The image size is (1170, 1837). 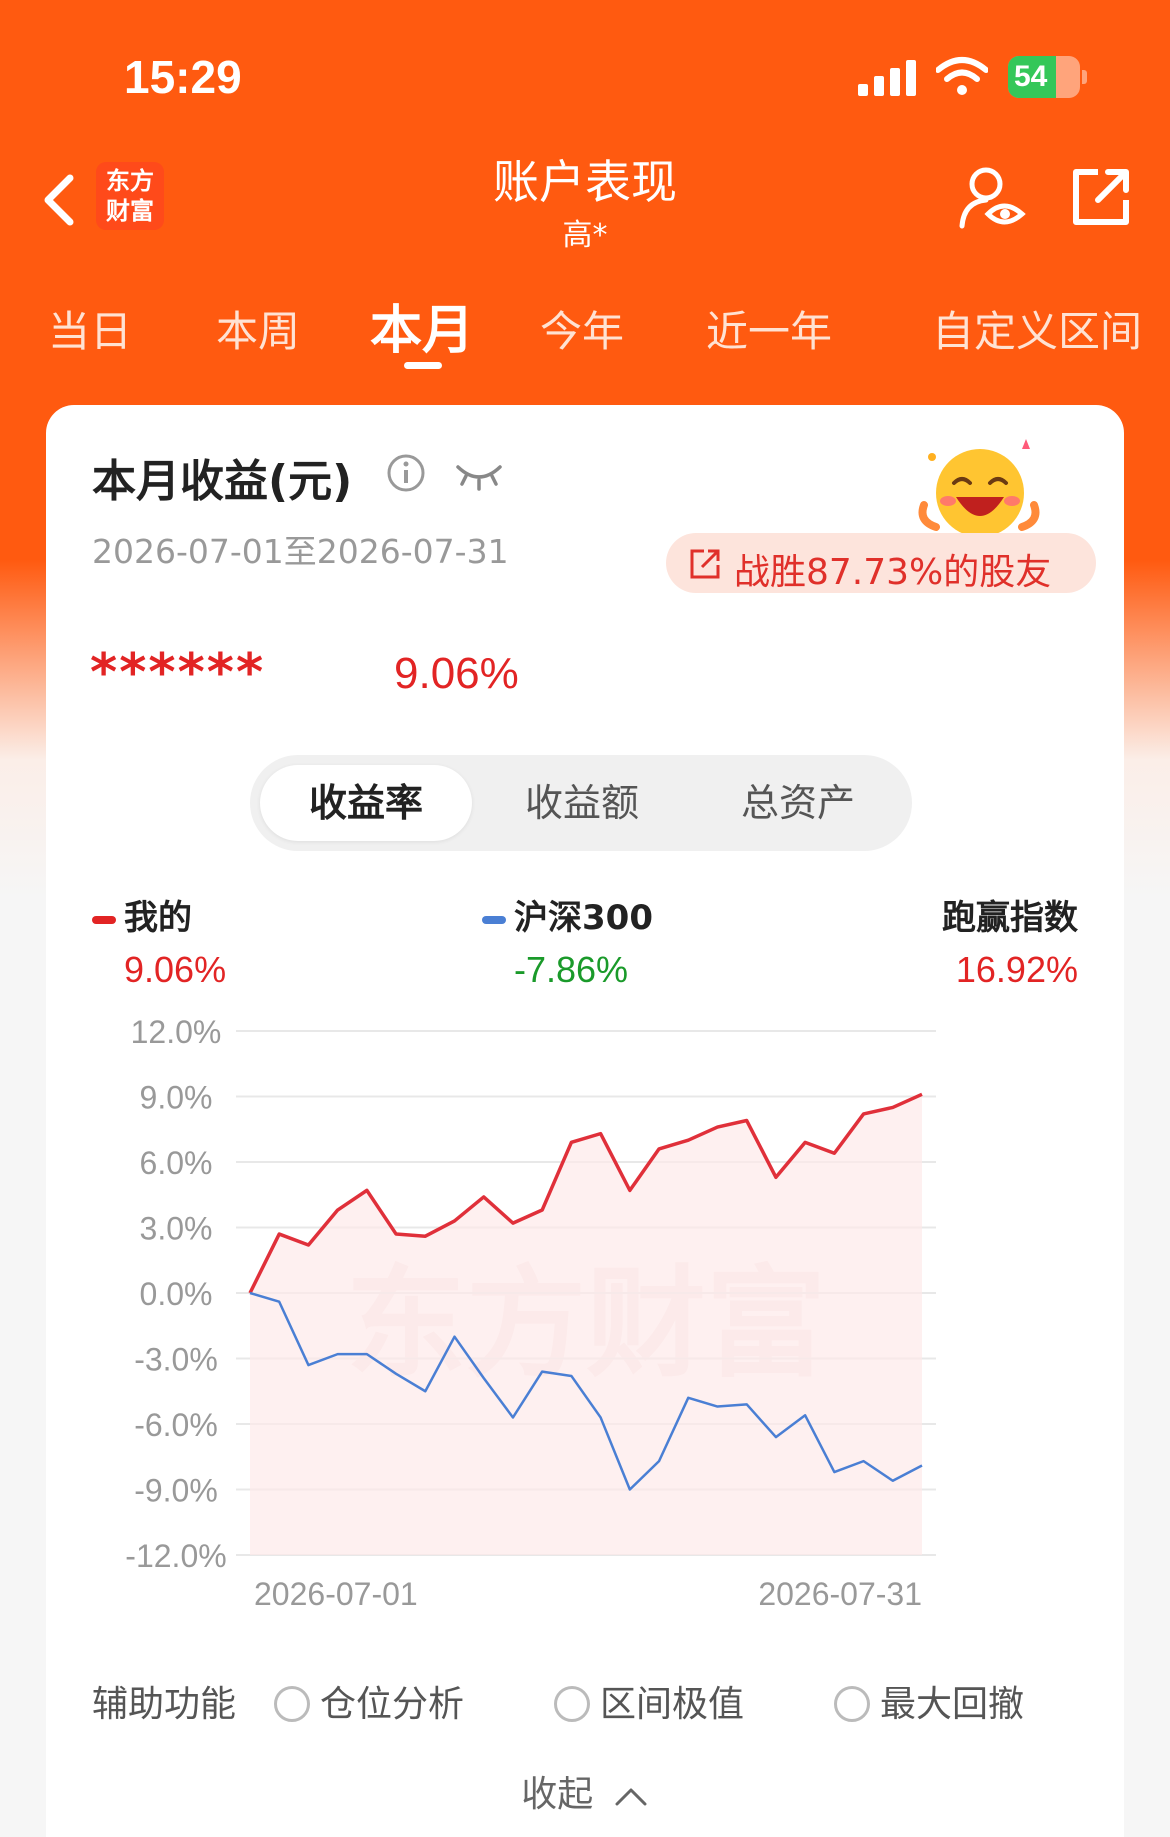 What do you see at coordinates (586, 1324) in the screenshot?
I see `mine-area-fill` at bounding box center [586, 1324].